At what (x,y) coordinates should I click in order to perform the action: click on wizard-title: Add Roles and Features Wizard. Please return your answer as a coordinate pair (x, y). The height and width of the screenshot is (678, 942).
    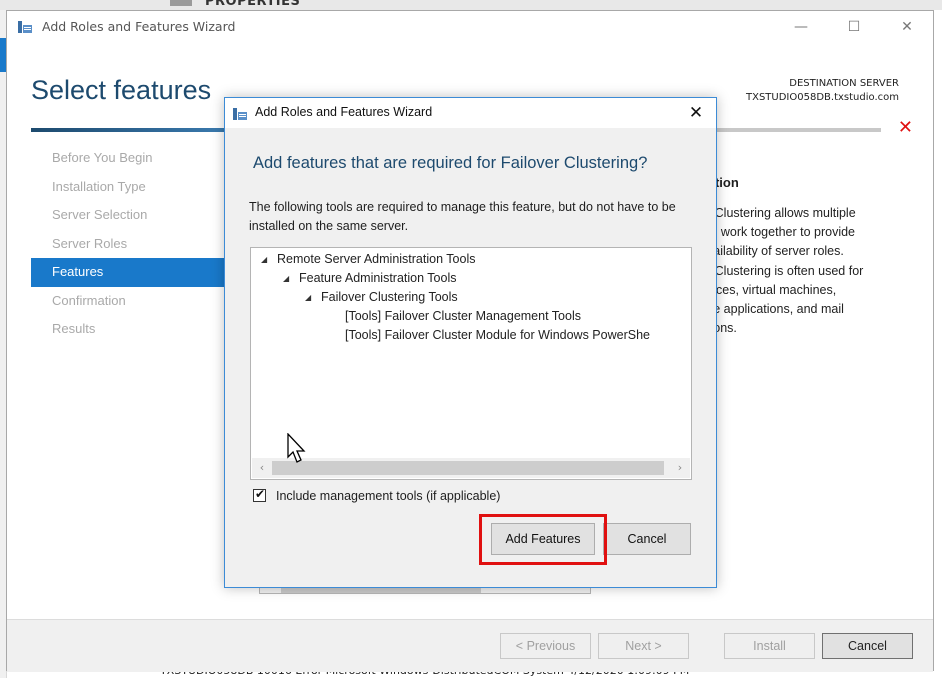
    Looking at the image, I should click on (139, 26).